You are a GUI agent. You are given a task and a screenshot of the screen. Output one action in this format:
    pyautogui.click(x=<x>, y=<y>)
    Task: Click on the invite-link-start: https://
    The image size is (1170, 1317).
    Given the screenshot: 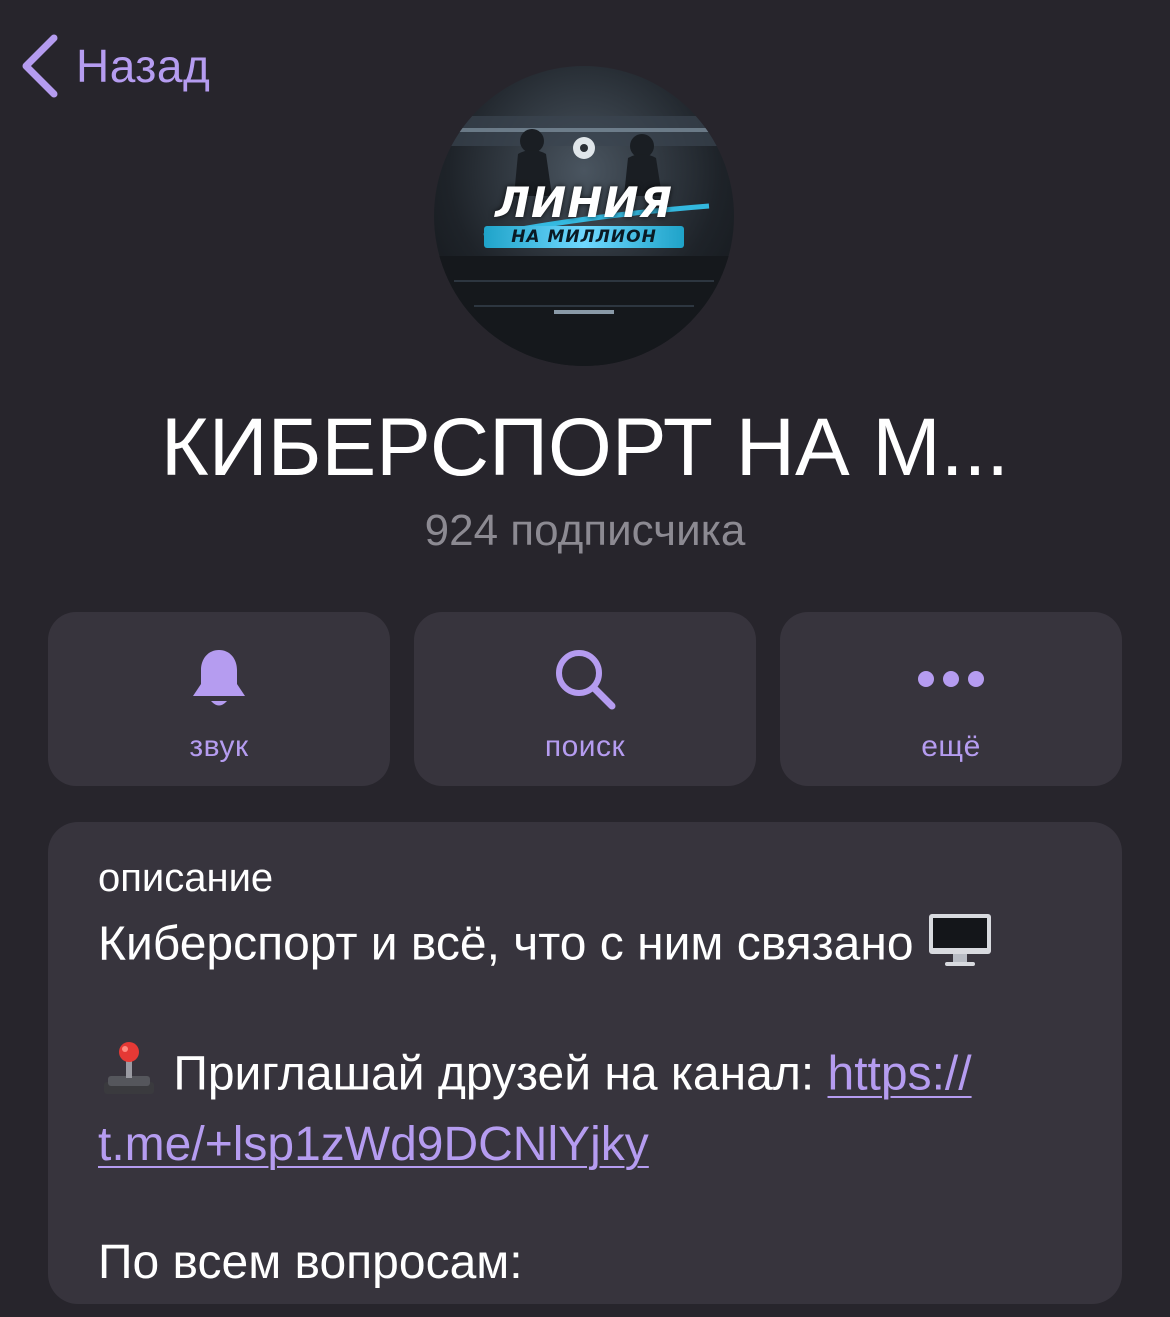 What is the action you would take?
    pyautogui.click(x=900, y=1074)
    